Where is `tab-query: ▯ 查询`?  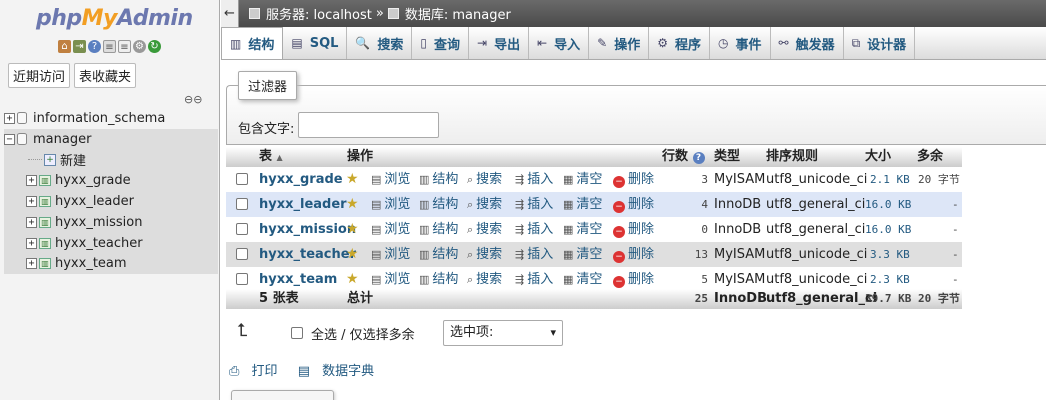 tab-query: ▯ 查询 is located at coordinates (440, 43).